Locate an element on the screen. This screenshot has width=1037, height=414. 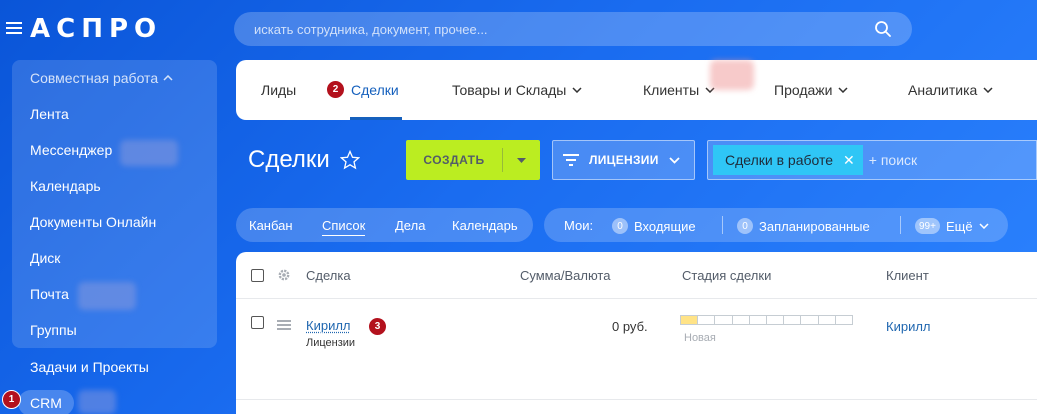
filter-search-input is located at coordinates (943, 160).